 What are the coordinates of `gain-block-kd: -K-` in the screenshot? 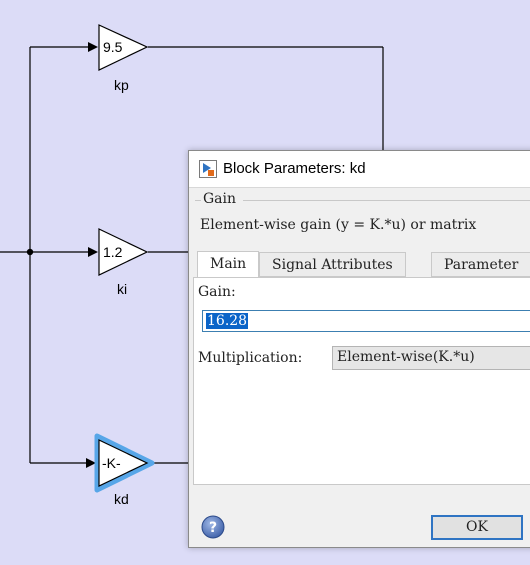 It's located at (124, 463).